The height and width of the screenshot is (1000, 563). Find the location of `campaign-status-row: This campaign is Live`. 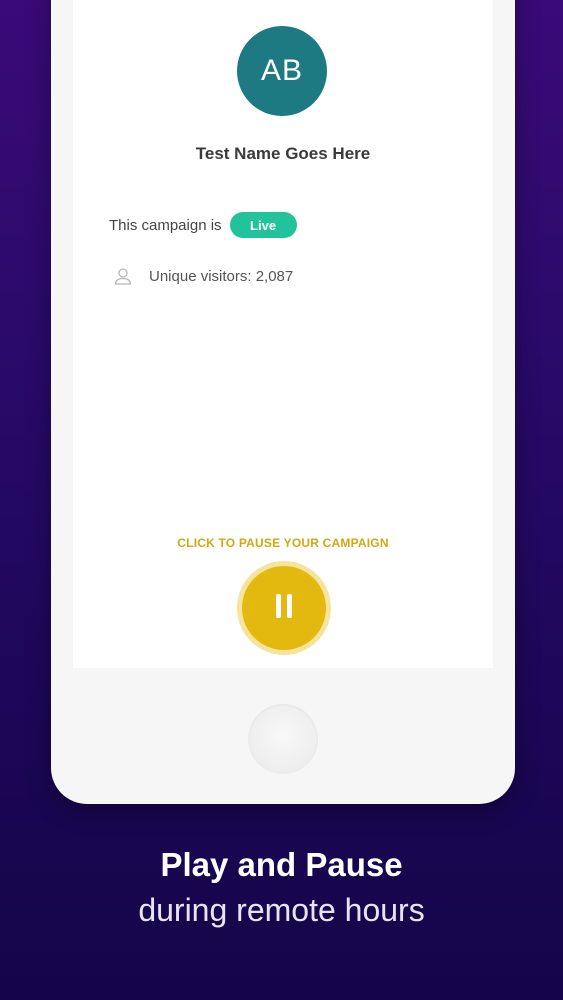

campaign-status-row: This campaign is Live is located at coordinates (203, 225).